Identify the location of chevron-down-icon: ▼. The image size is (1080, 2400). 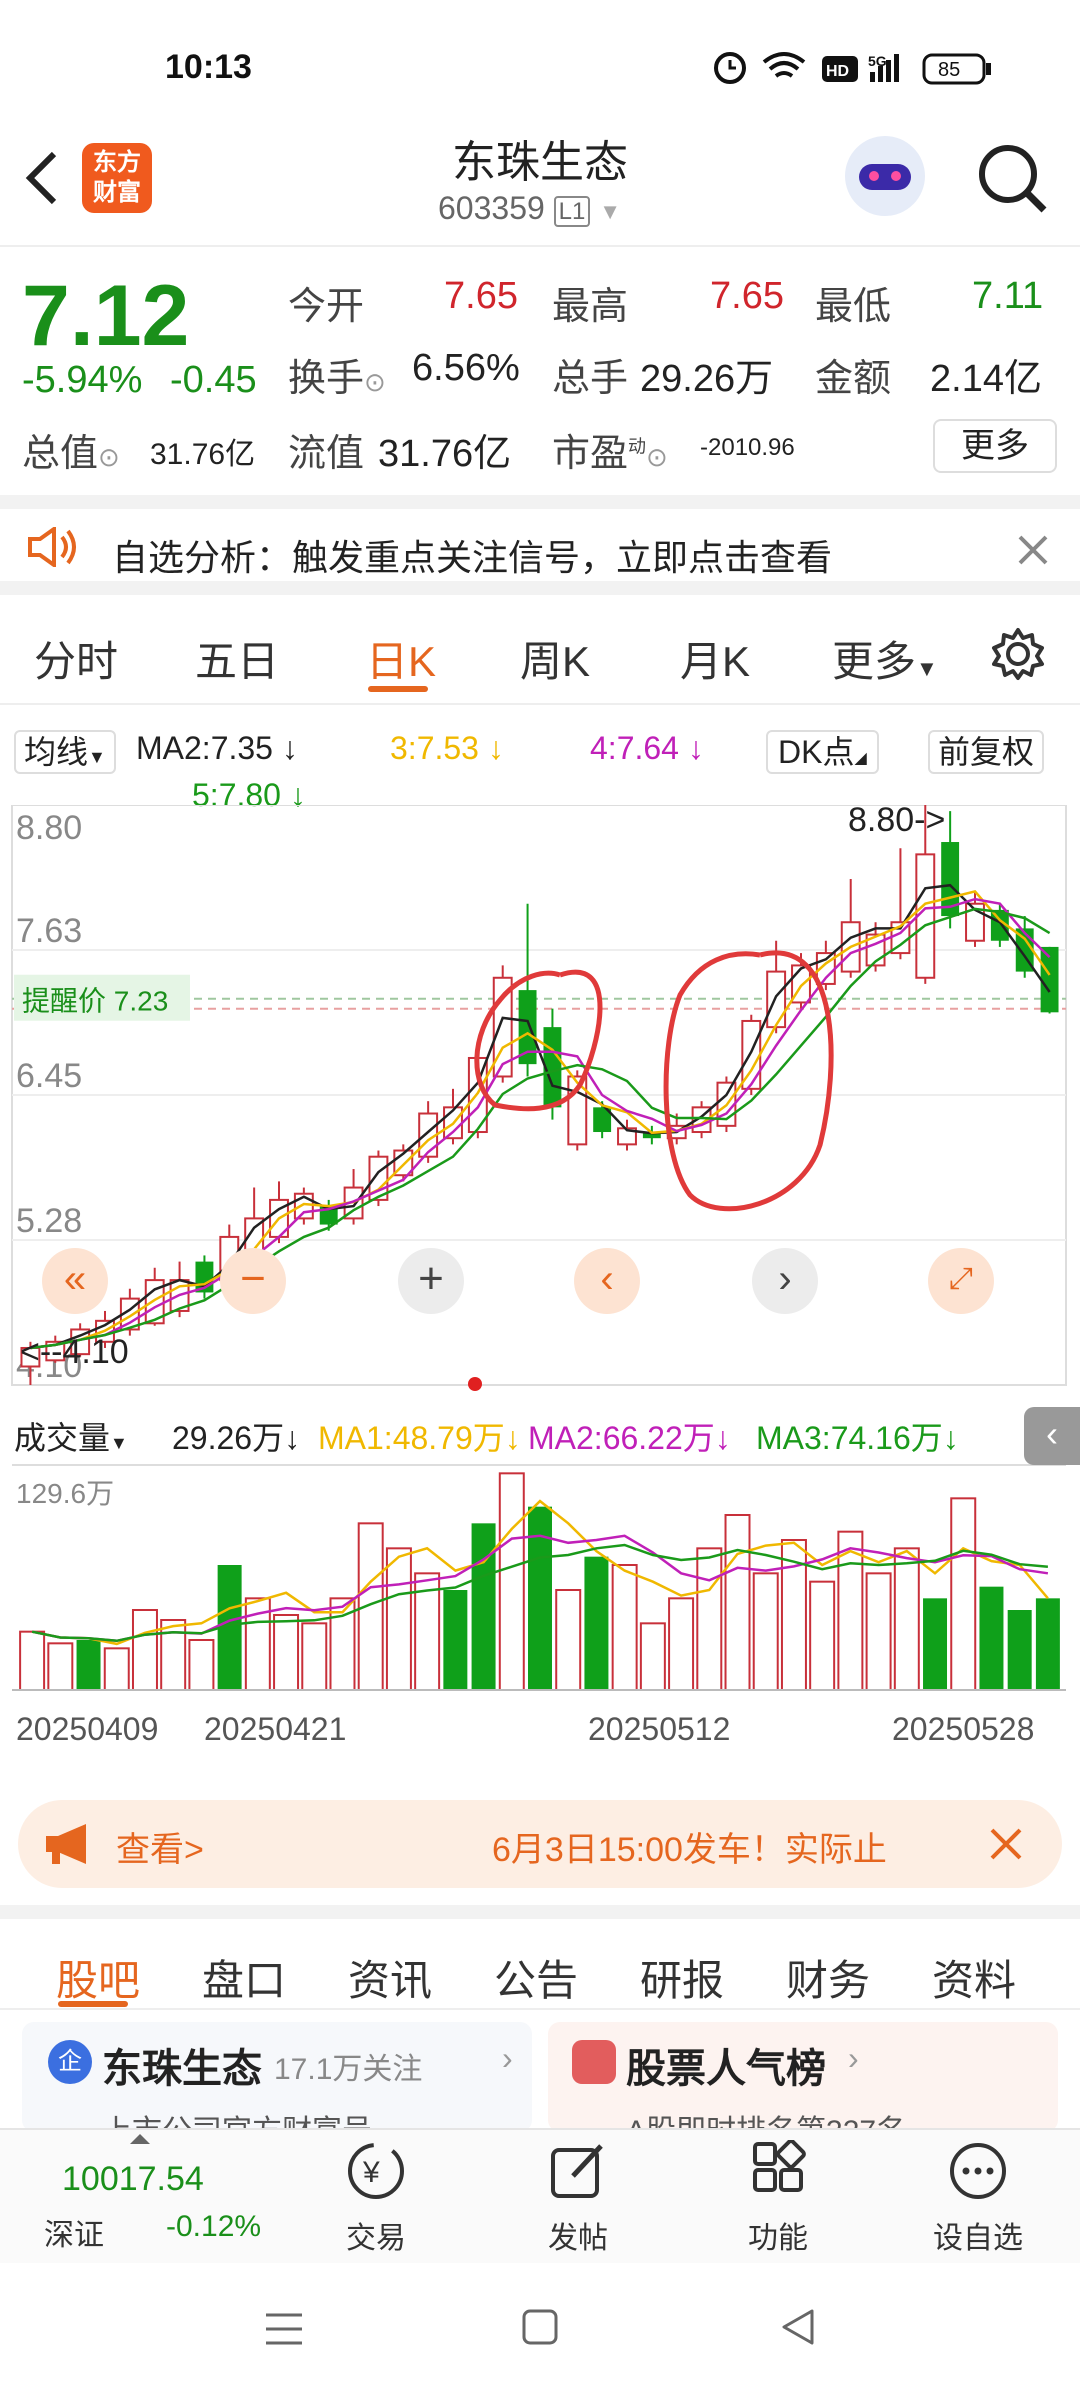
(610, 211).